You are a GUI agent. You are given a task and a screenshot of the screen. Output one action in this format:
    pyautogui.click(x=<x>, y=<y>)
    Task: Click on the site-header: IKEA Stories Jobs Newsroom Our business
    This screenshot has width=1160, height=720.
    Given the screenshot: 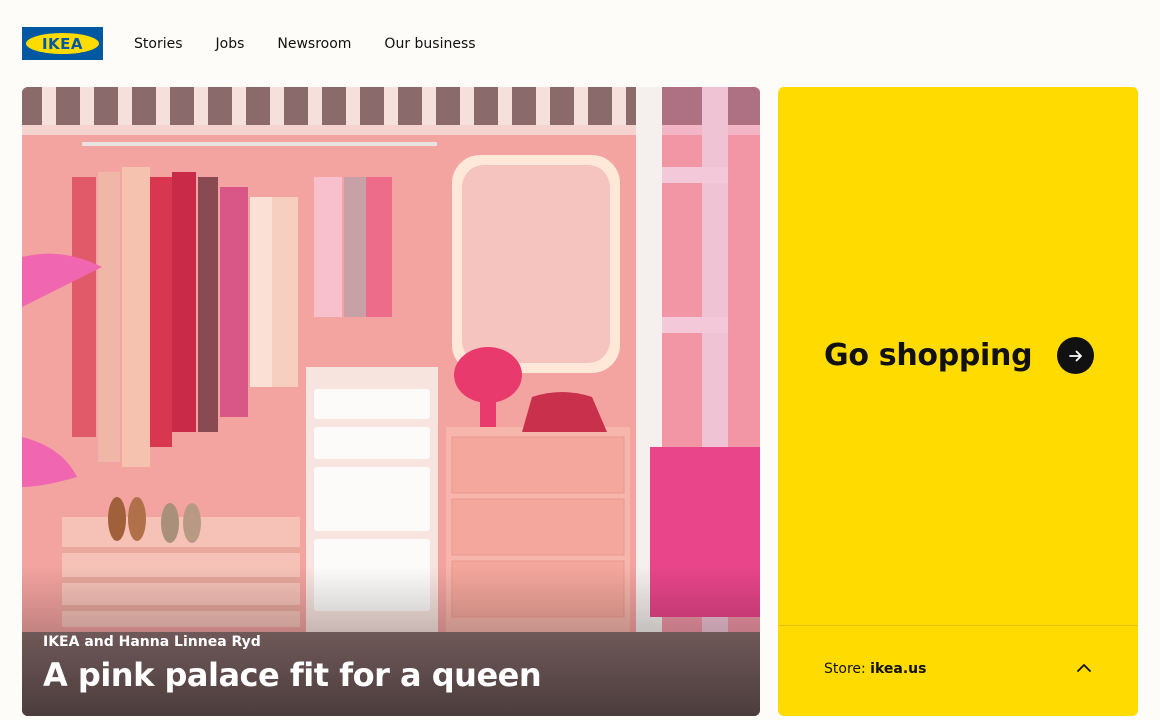 What is the action you would take?
    pyautogui.click(x=580, y=43)
    